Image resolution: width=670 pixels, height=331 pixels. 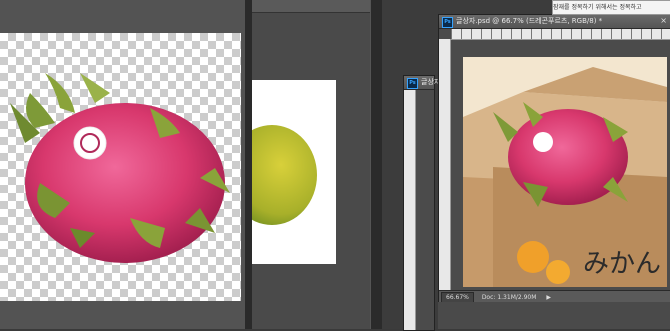 I want to click on panel-divider, so click(x=248, y=164).